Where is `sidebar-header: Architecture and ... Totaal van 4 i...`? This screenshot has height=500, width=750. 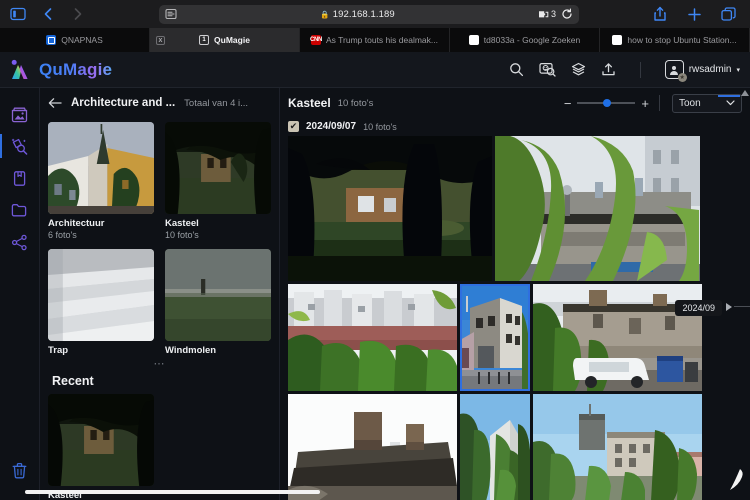
sidebar-header: Architecture and ... Totaal van 4 i... is located at coordinates (159, 103).